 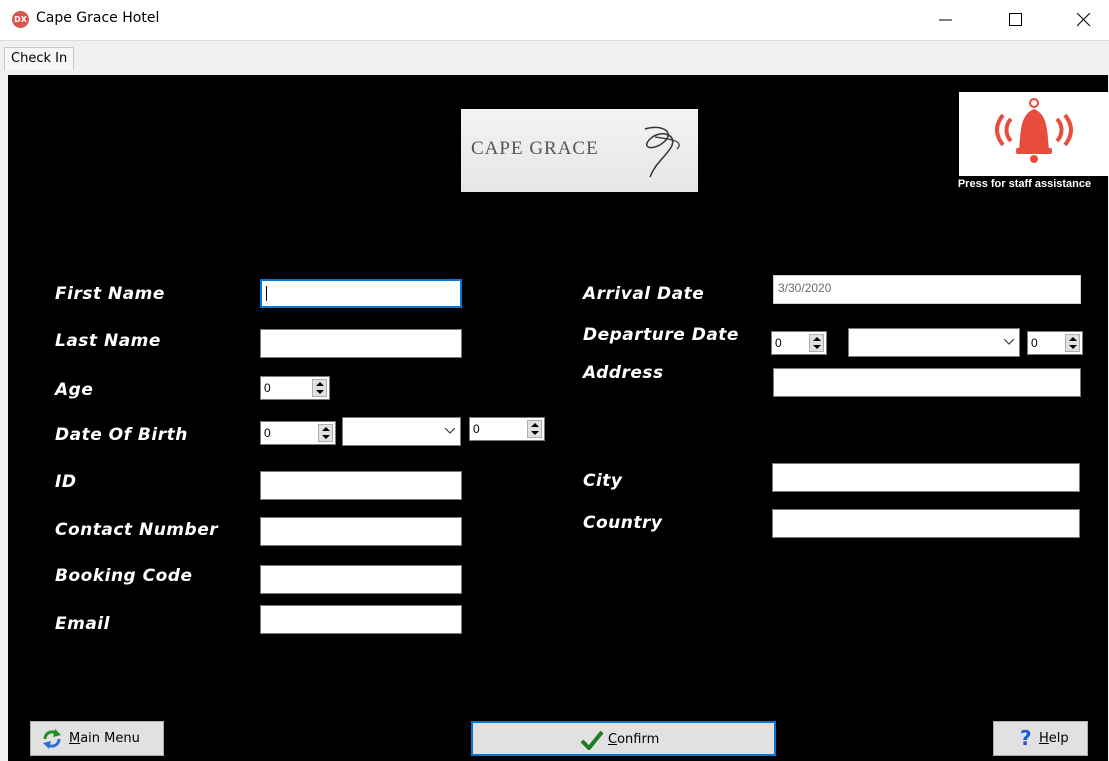 What do you see at coordinates (267, 433) in the screenshot?
I see `dob-day-value: 0` at bounding box center [267, 433].